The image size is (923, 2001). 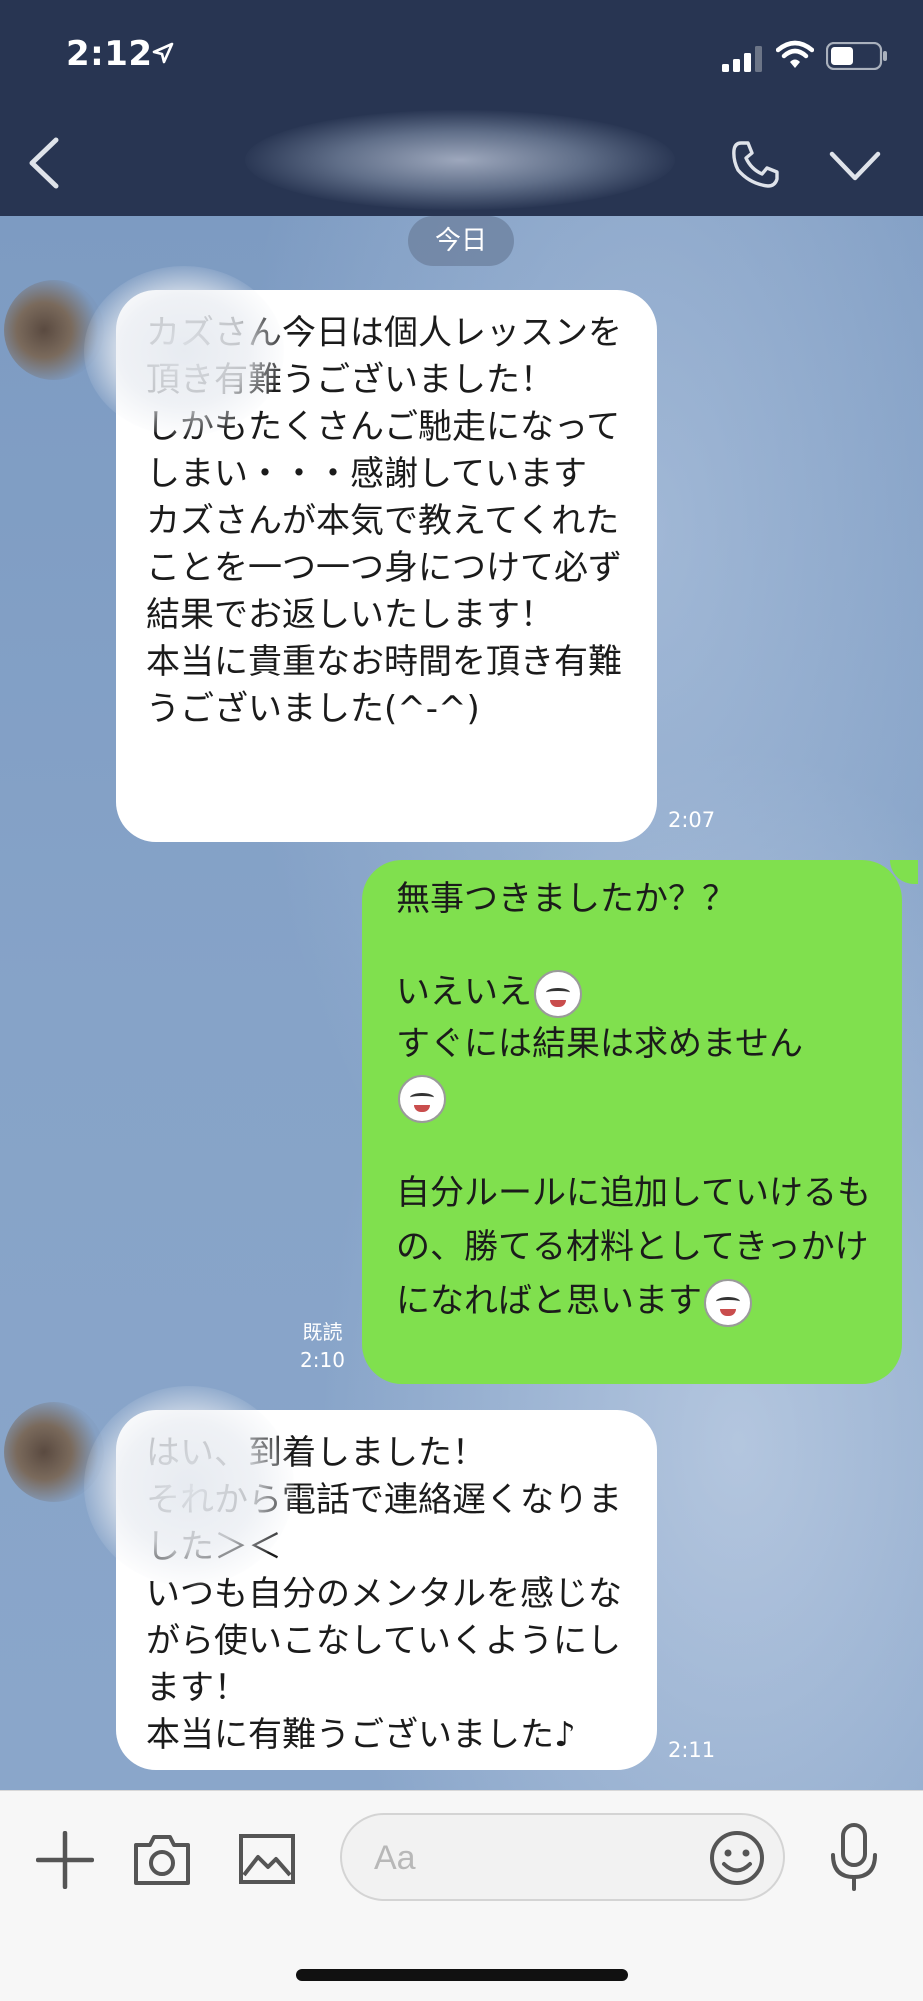 What do you see at coordinates (109, 54) in the screenshot?
I see `status-time: 2:12` at bounding box center [109, 54].